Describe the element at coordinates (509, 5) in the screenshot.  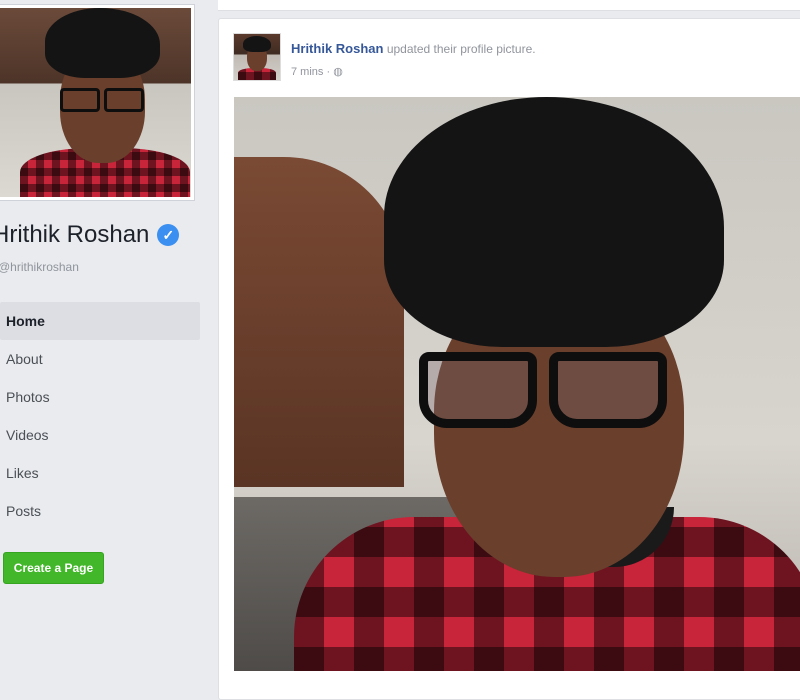
I see `top-strip` at that location.